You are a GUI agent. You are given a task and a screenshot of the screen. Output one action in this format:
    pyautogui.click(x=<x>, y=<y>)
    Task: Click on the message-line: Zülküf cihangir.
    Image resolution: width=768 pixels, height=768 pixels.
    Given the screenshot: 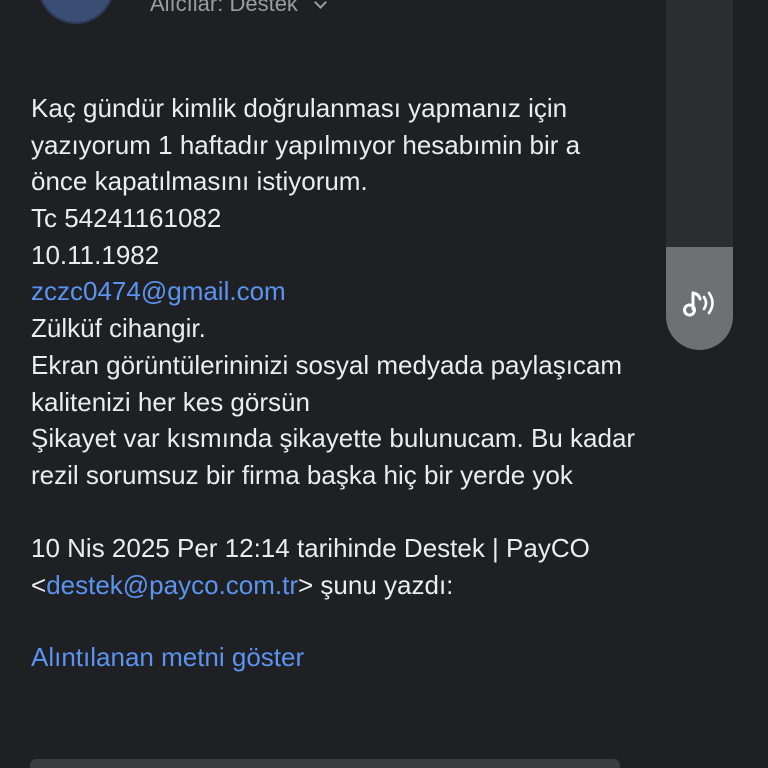 What is the action you would take?
    pyautogui.click(x=118, y=328)
    